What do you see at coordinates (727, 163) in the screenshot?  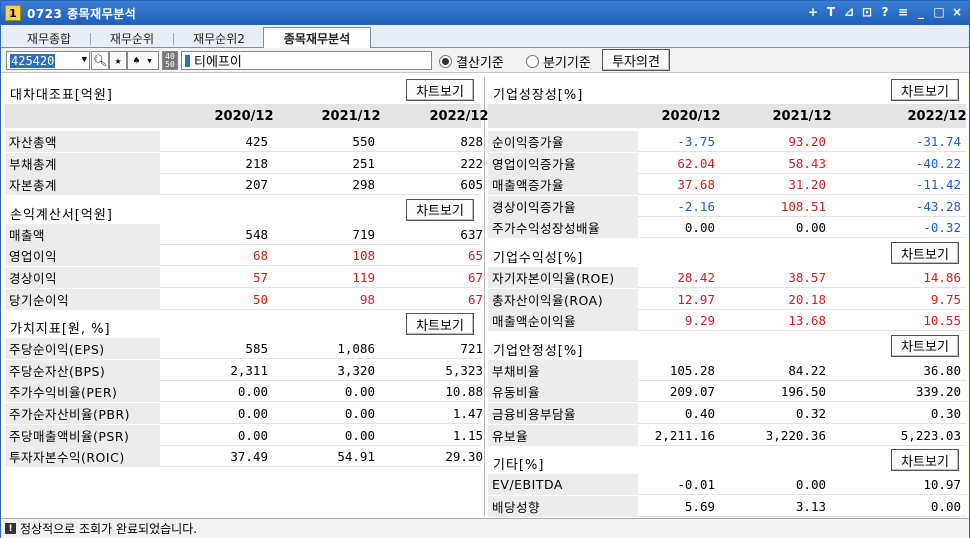 I see `table-row: 영업이익증가율 62.04 58.43 -40.22` at bounding box center [727, 163].